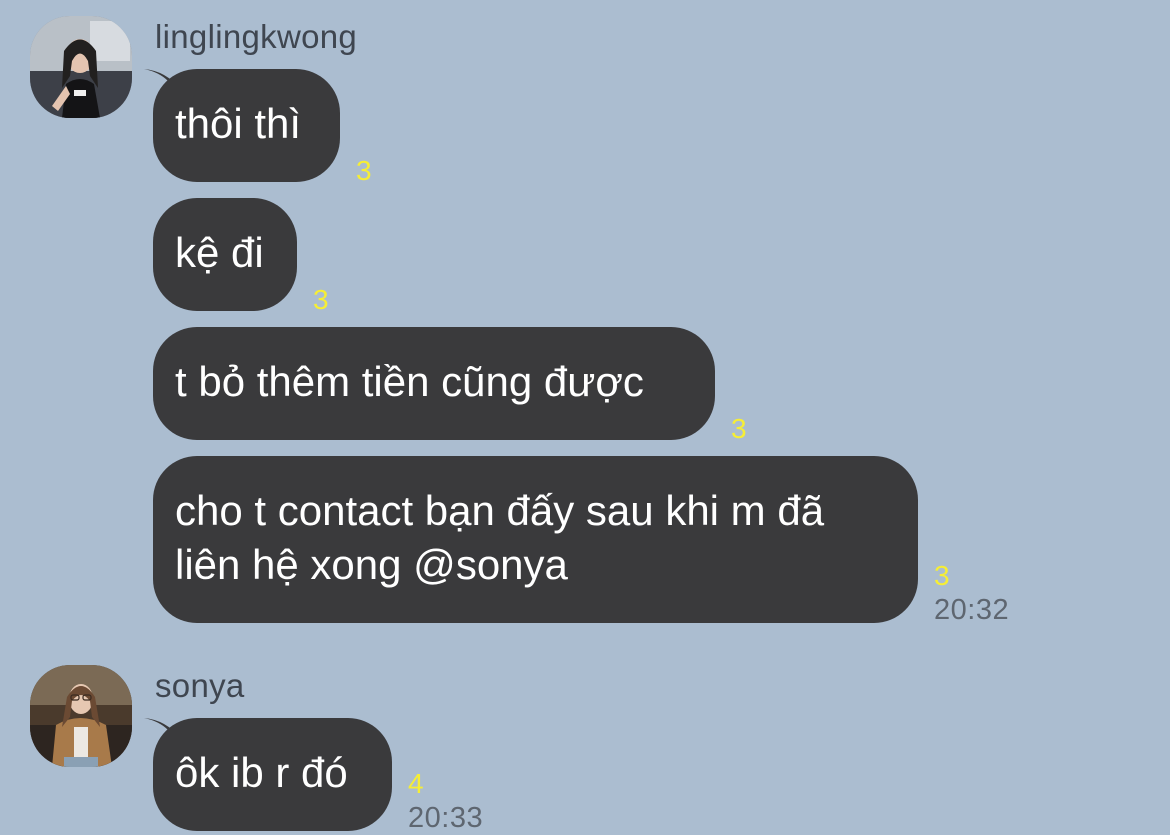 The image size is (1170, 835). What do you see at coordinates (81, 67) in the screenshot?
I see `avatar-linglingkwong` at bounding box center [81, 67].